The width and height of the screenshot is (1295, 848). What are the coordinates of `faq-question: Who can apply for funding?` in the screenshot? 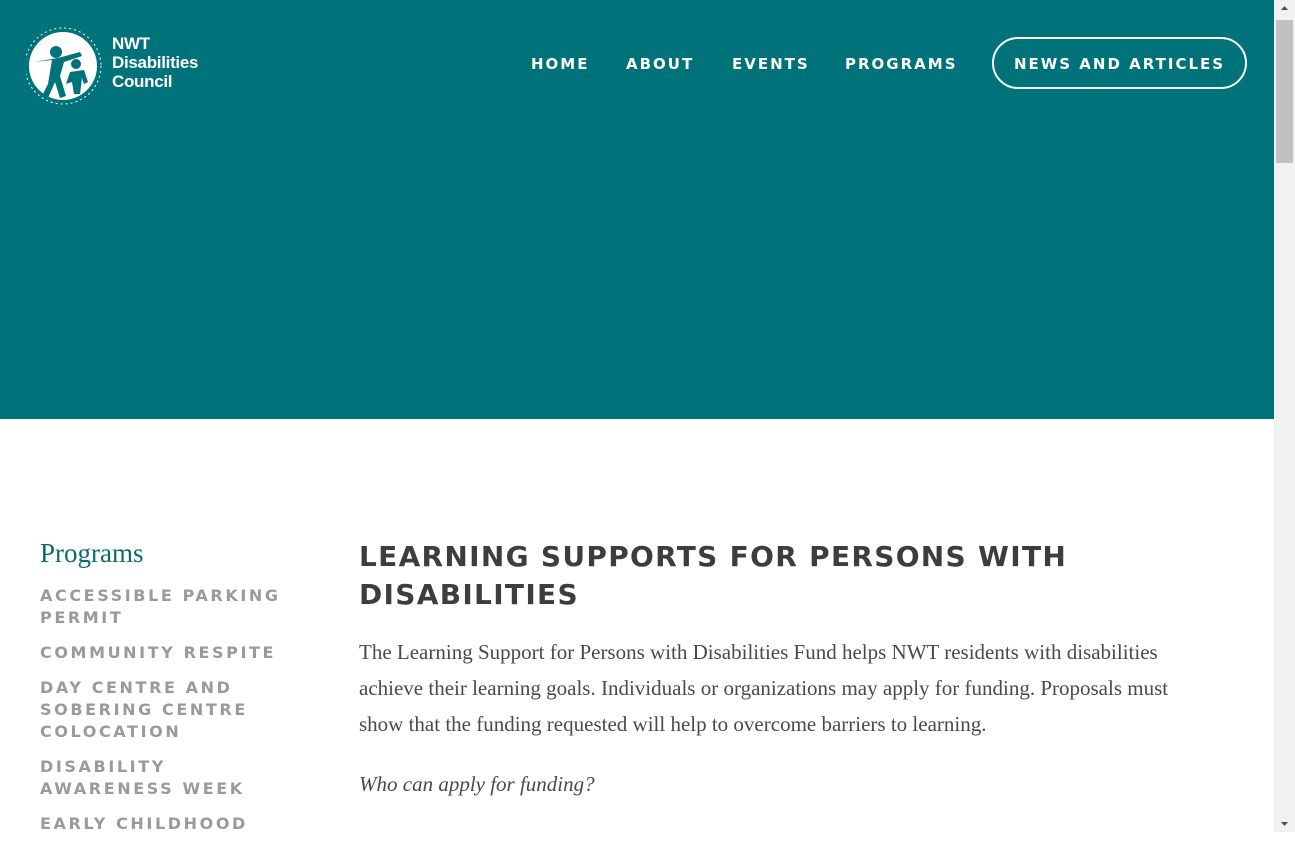 It's located at (477, 784).